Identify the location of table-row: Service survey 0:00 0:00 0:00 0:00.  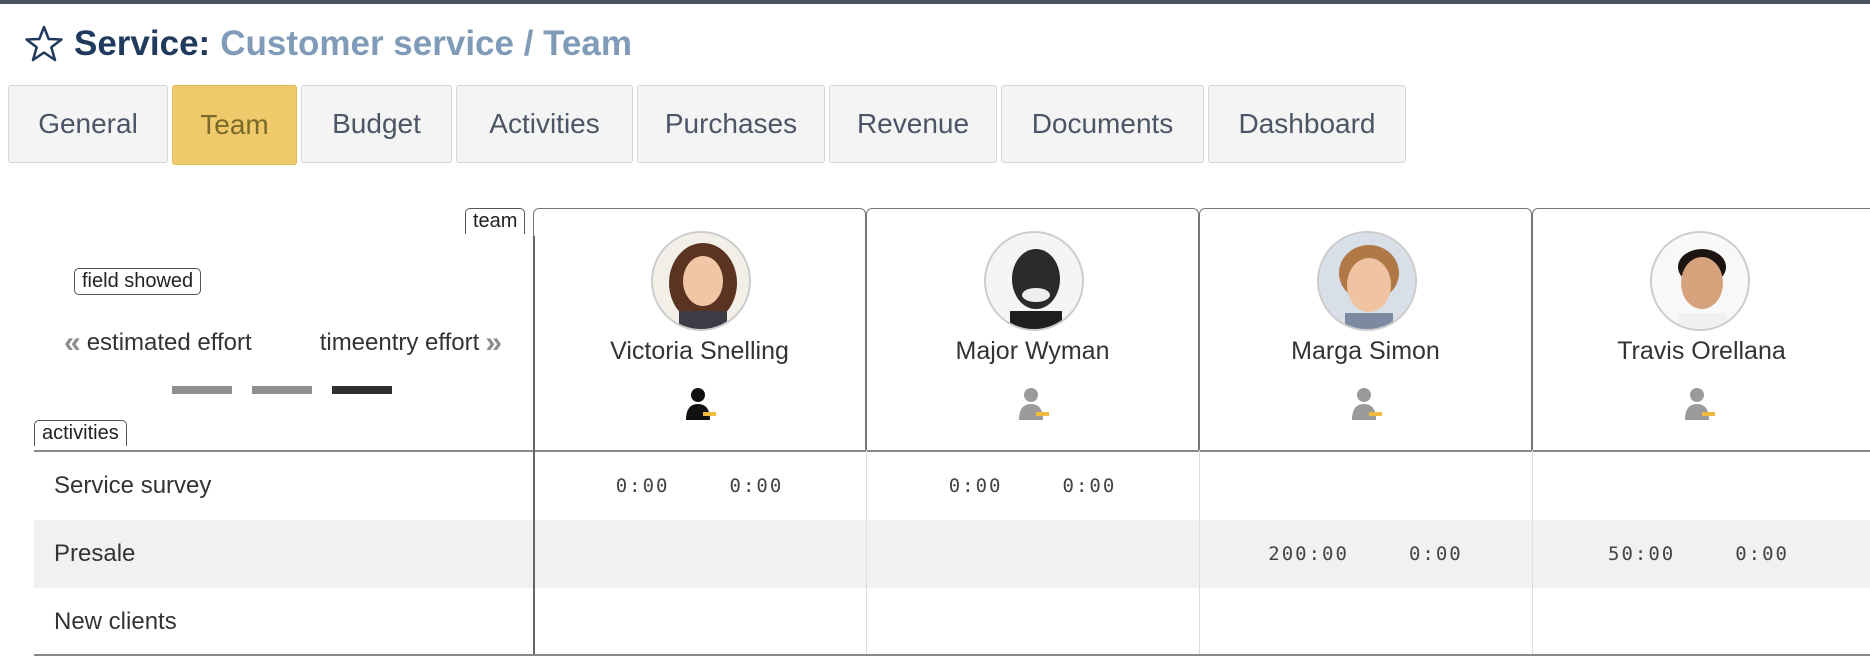
(952, 486).